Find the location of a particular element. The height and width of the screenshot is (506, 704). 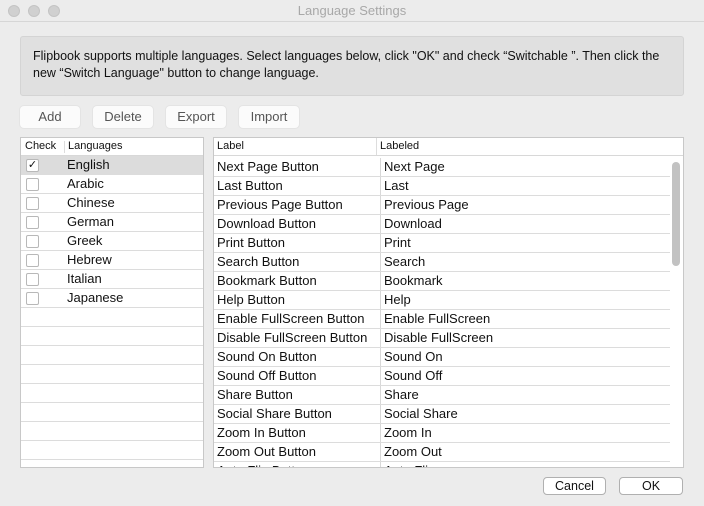

languages-table-header: Check Languages is located at coordinates (112, 147).